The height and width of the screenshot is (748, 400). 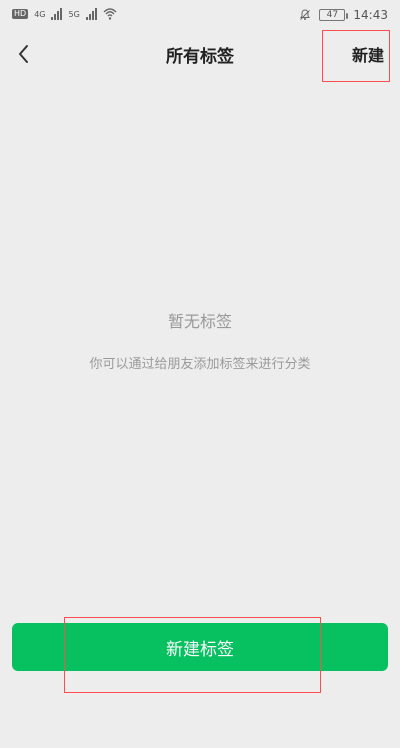 What do you see at coordinates (74, 14) in the screenshot?
I see `network-5g-label: 5G` at bounding box center [74, 14].